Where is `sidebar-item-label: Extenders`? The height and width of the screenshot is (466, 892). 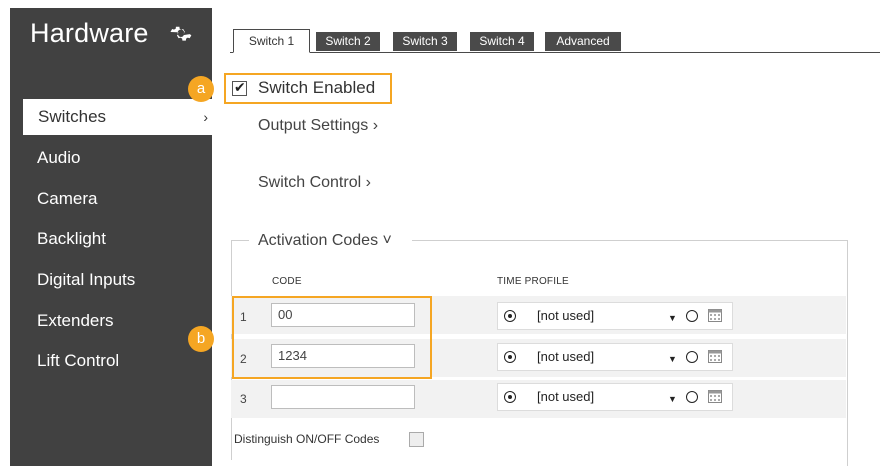 sidebar-item-label: Extenders is located at coordinates (75, 320).